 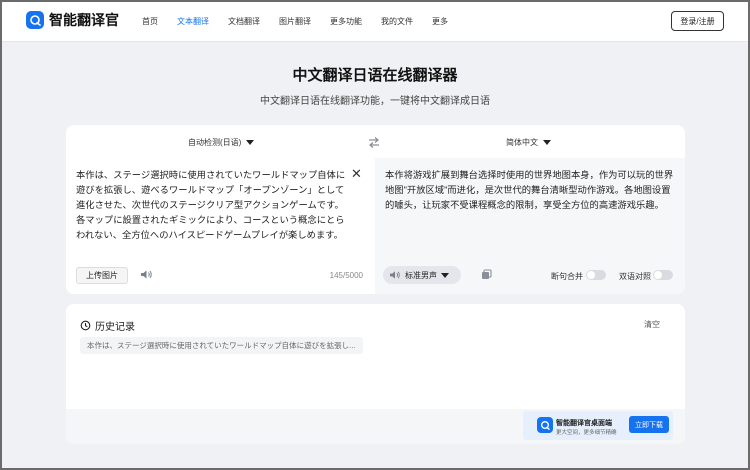 What do you see at coordinates (635, 276) in the screenshot?
I see `bilingual-compare-label: 双语对照` at bounding box center [635, 276].